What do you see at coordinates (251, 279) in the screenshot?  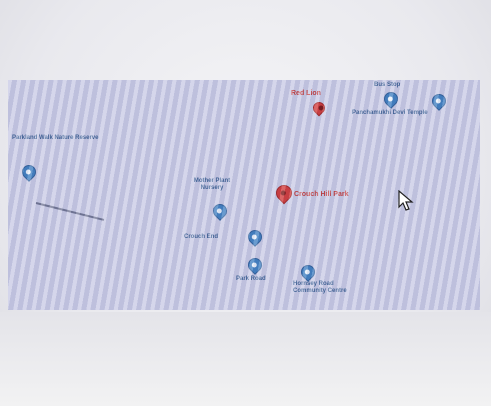 I see `poi-bottom-a-label: Park Road` at bounding box center [251, 279].